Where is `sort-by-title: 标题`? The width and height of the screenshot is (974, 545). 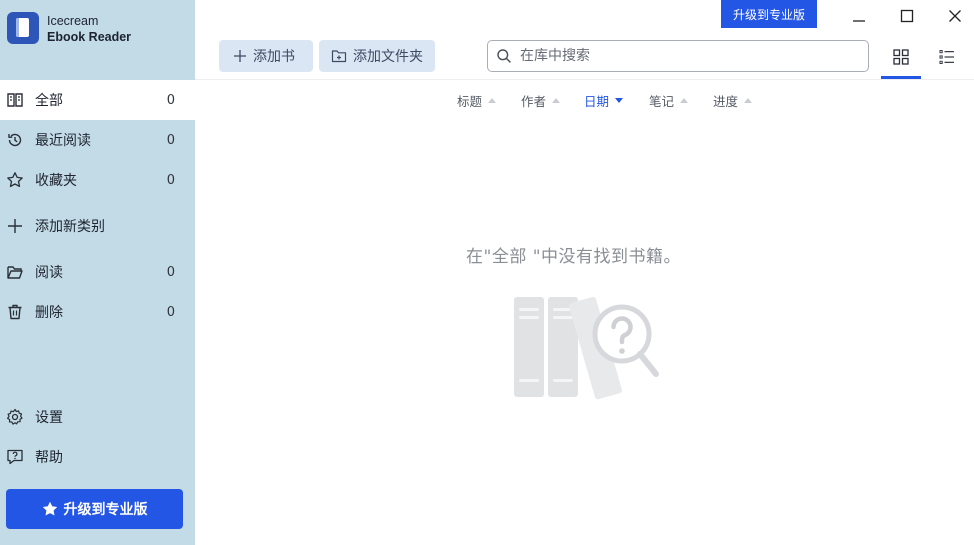 sort-by-title: 标题 is located at coordinates (477, 100).